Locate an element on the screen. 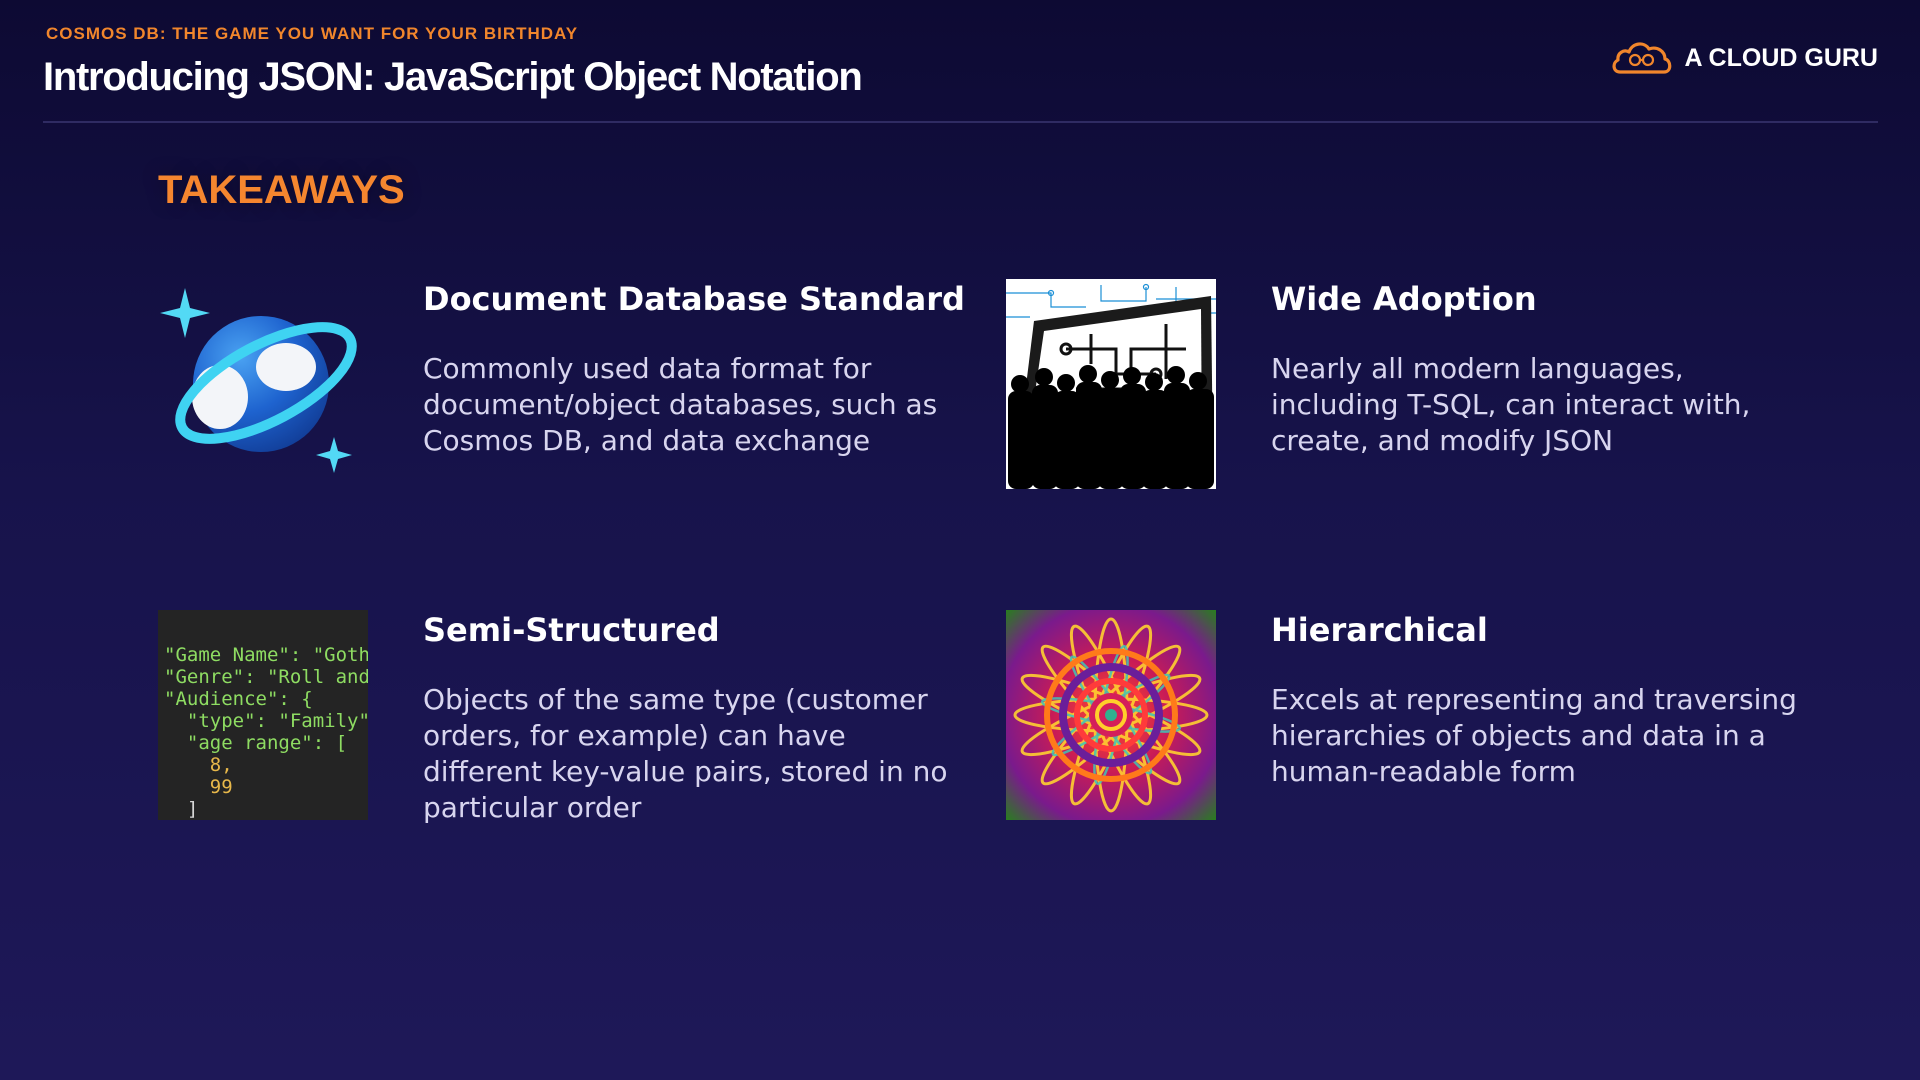 The image size is (1920, 1080). crowd-circuit-image is located at coordinates (1111, 384).